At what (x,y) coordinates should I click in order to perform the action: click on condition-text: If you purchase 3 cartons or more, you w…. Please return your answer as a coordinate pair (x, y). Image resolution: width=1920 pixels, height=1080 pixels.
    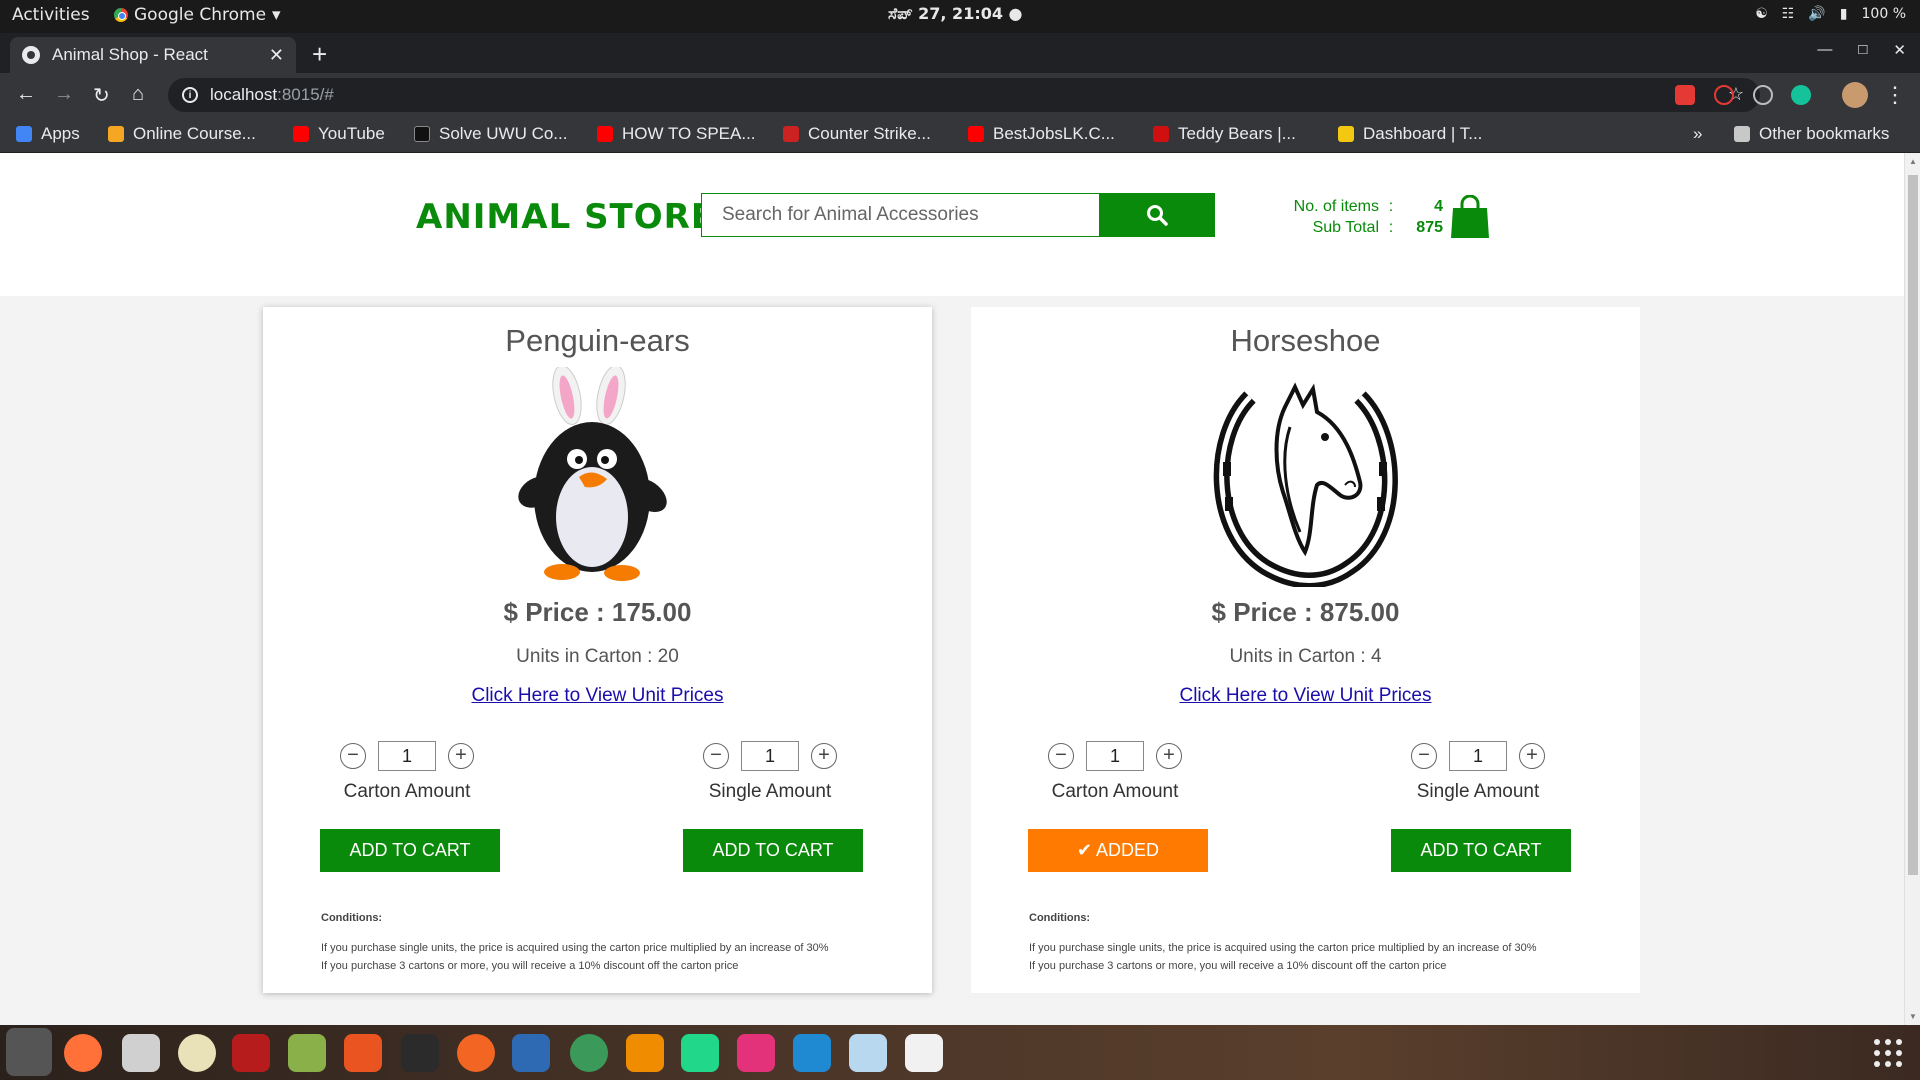
    Looking at the image, I should click on (530, 966).